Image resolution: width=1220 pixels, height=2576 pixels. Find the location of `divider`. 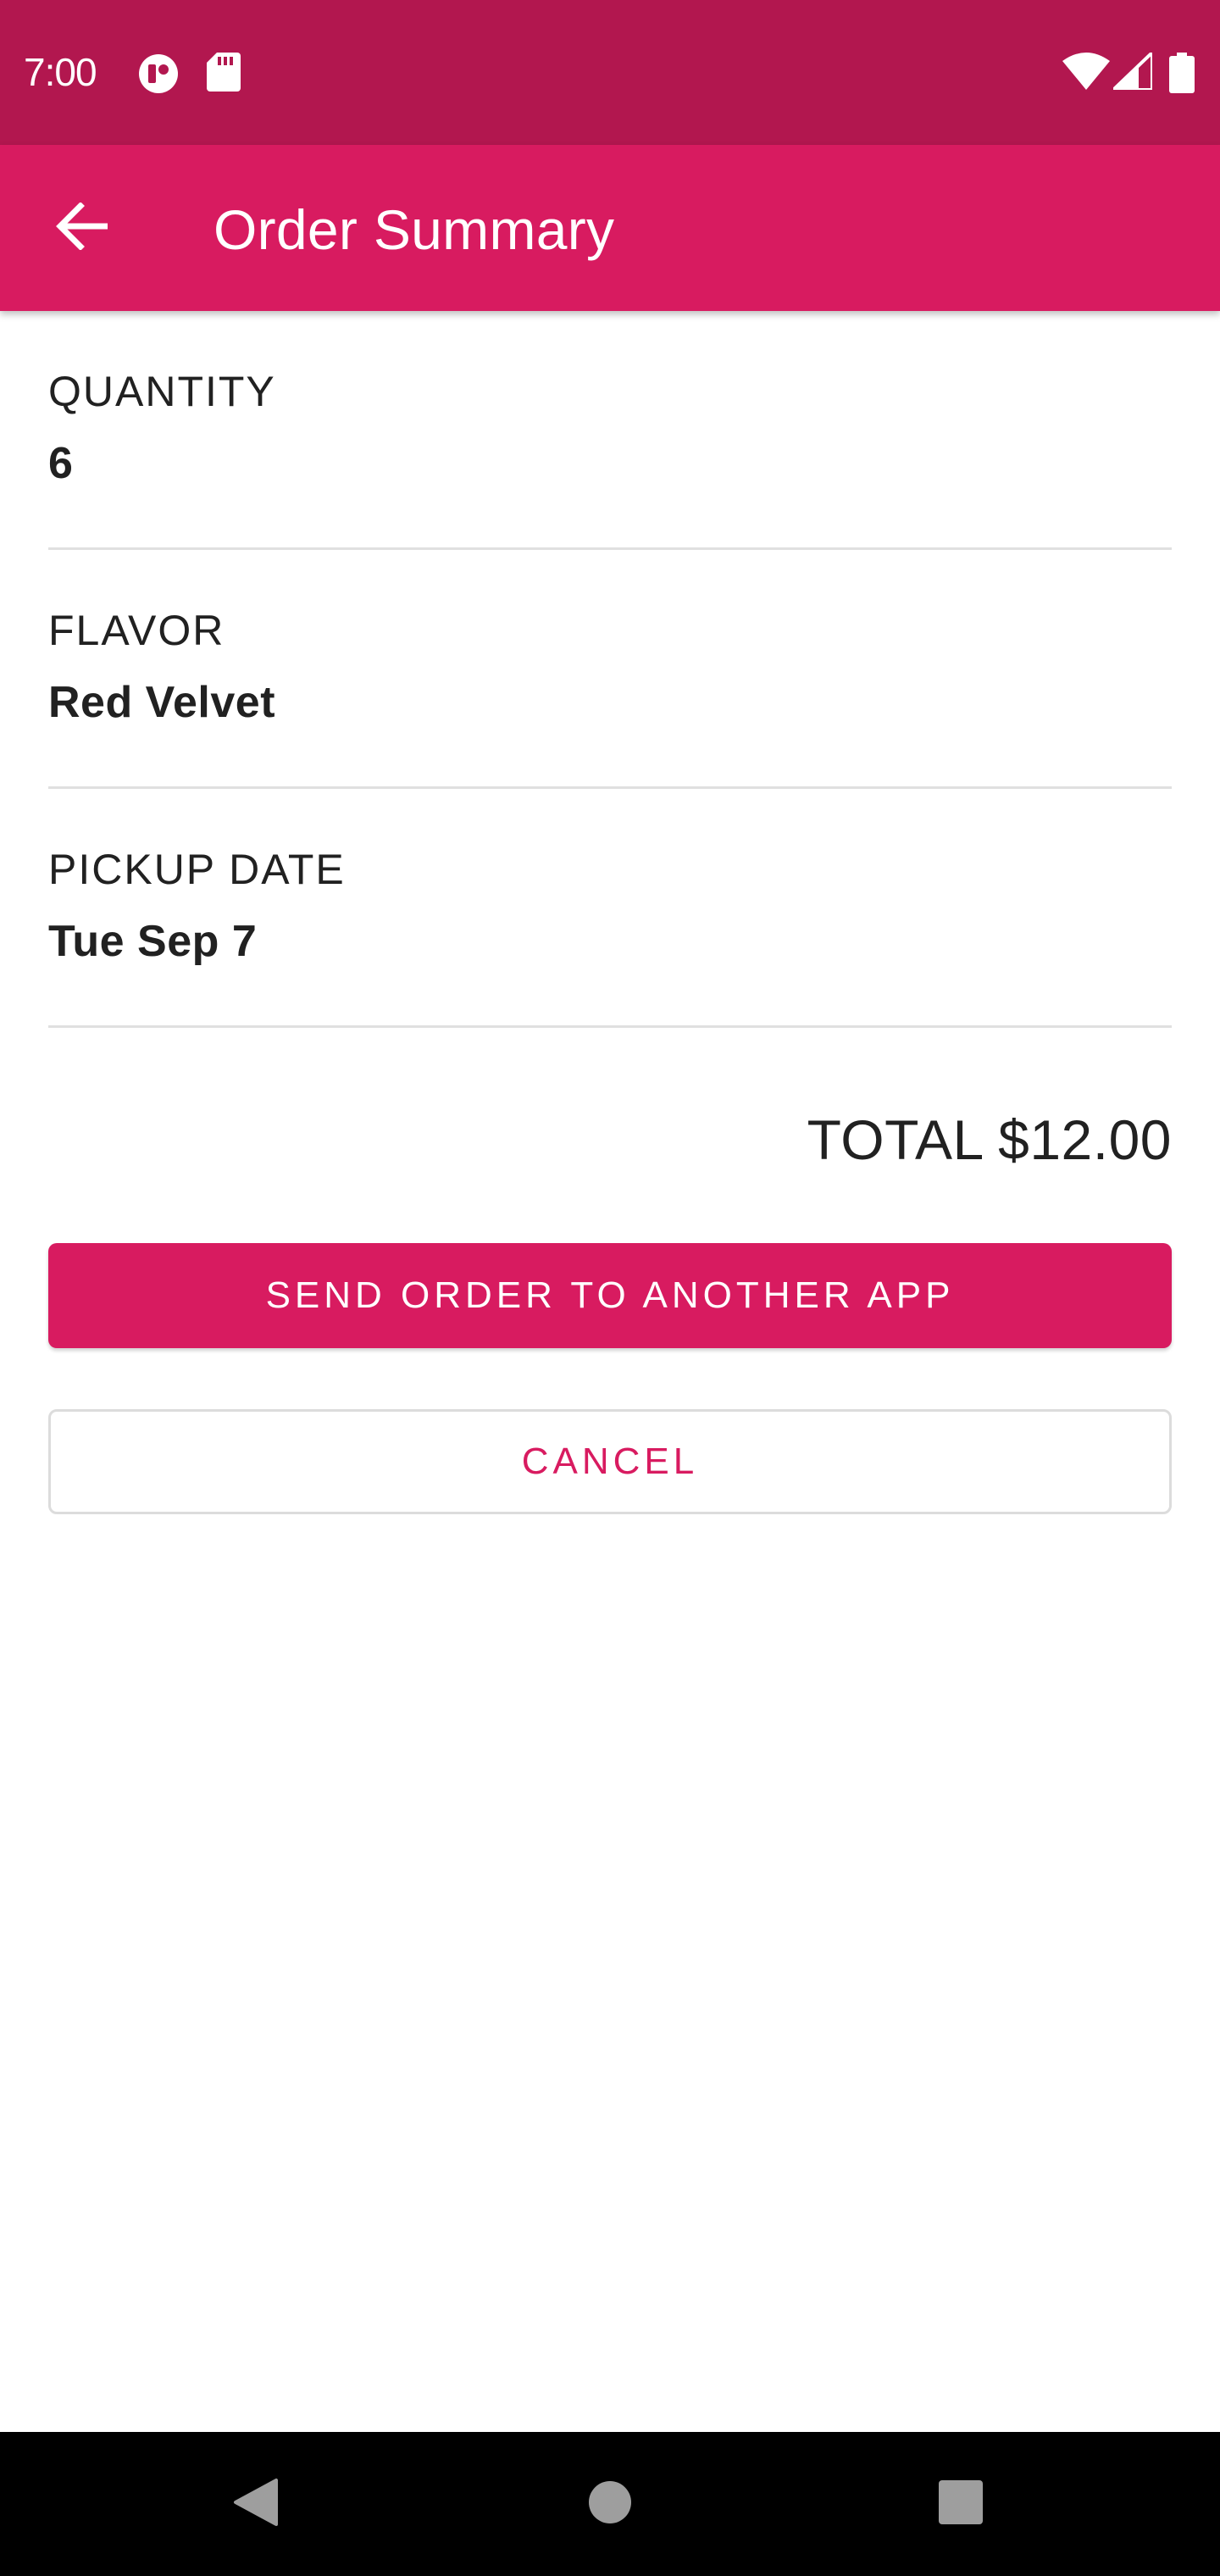

divider is located at coordinates (610, 1026).